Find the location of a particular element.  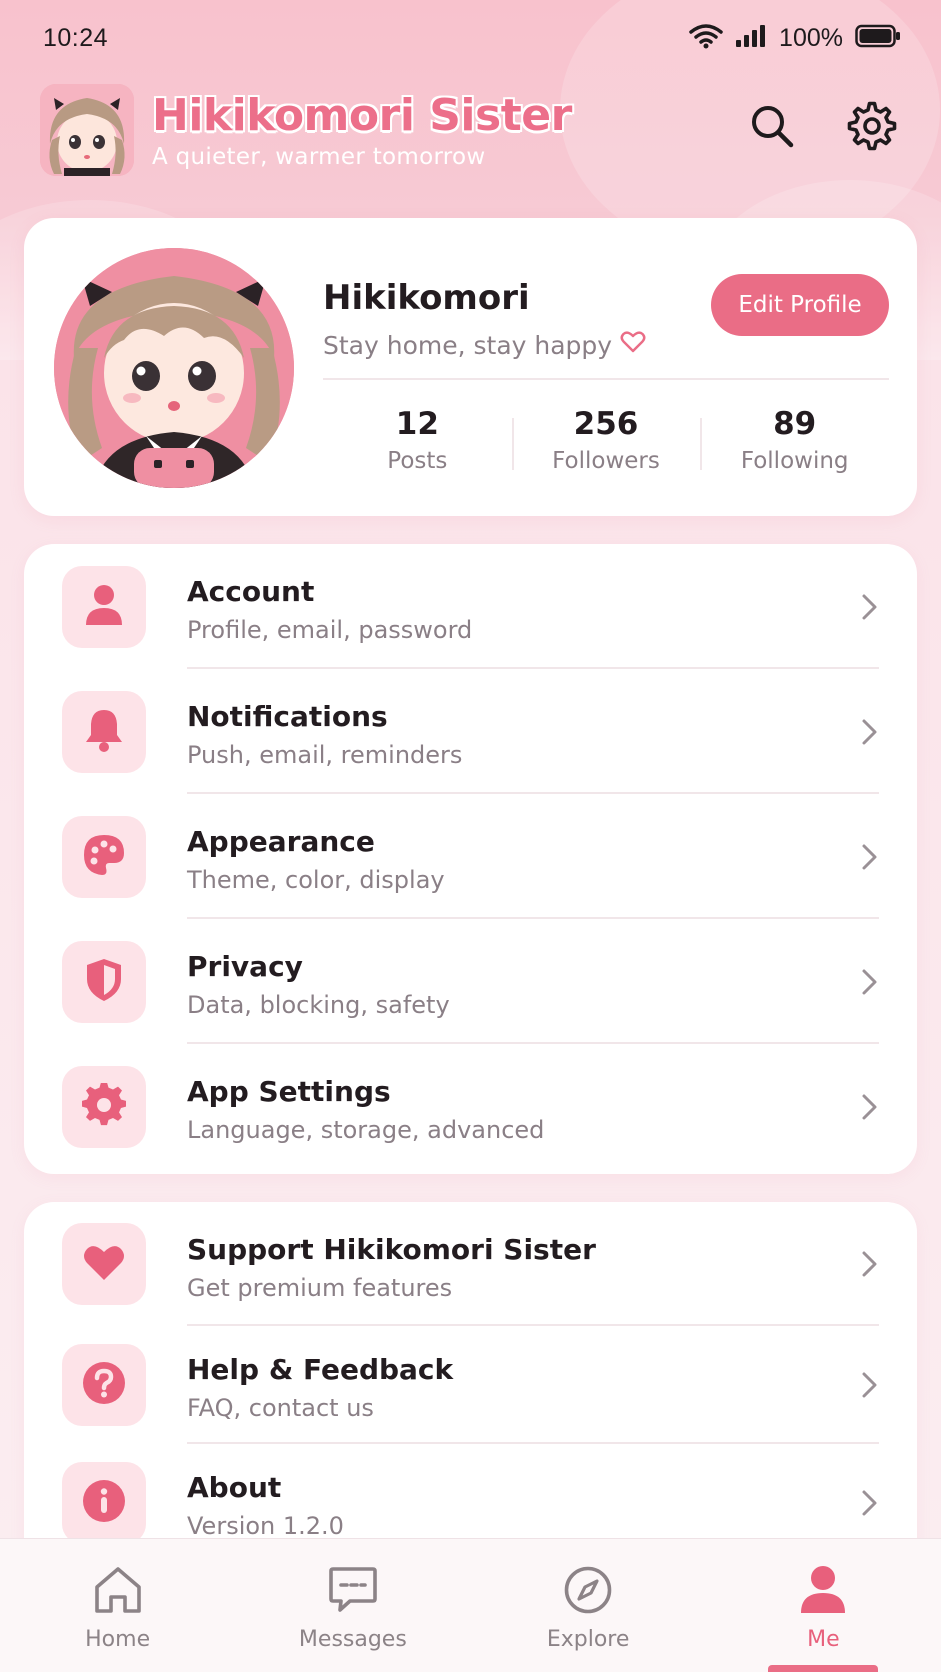

nav-explore: Explore is located at coordinates (588, 1605).